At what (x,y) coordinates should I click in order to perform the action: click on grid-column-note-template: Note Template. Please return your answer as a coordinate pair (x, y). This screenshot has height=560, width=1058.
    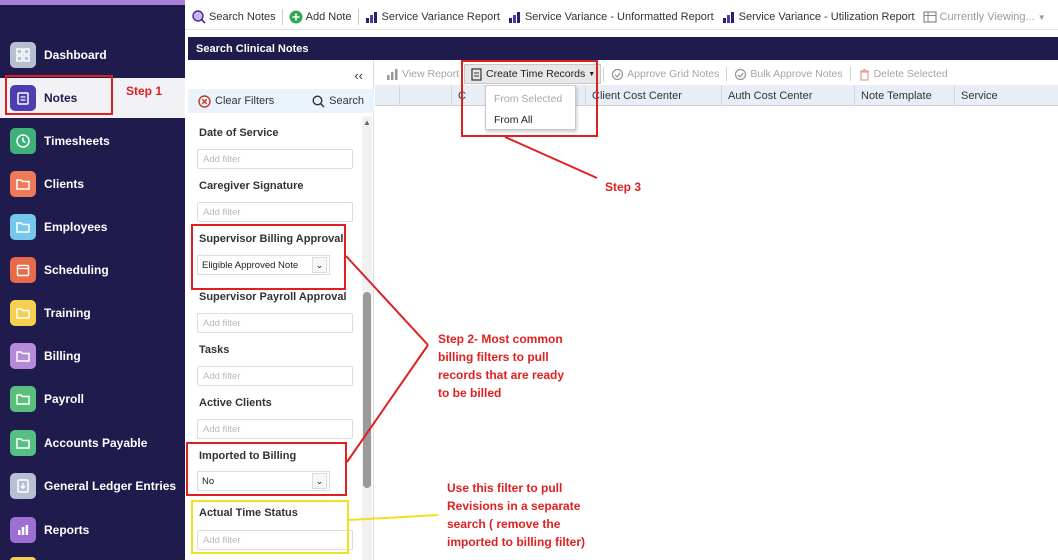
    Looking at the image, I should click on (904, 95).